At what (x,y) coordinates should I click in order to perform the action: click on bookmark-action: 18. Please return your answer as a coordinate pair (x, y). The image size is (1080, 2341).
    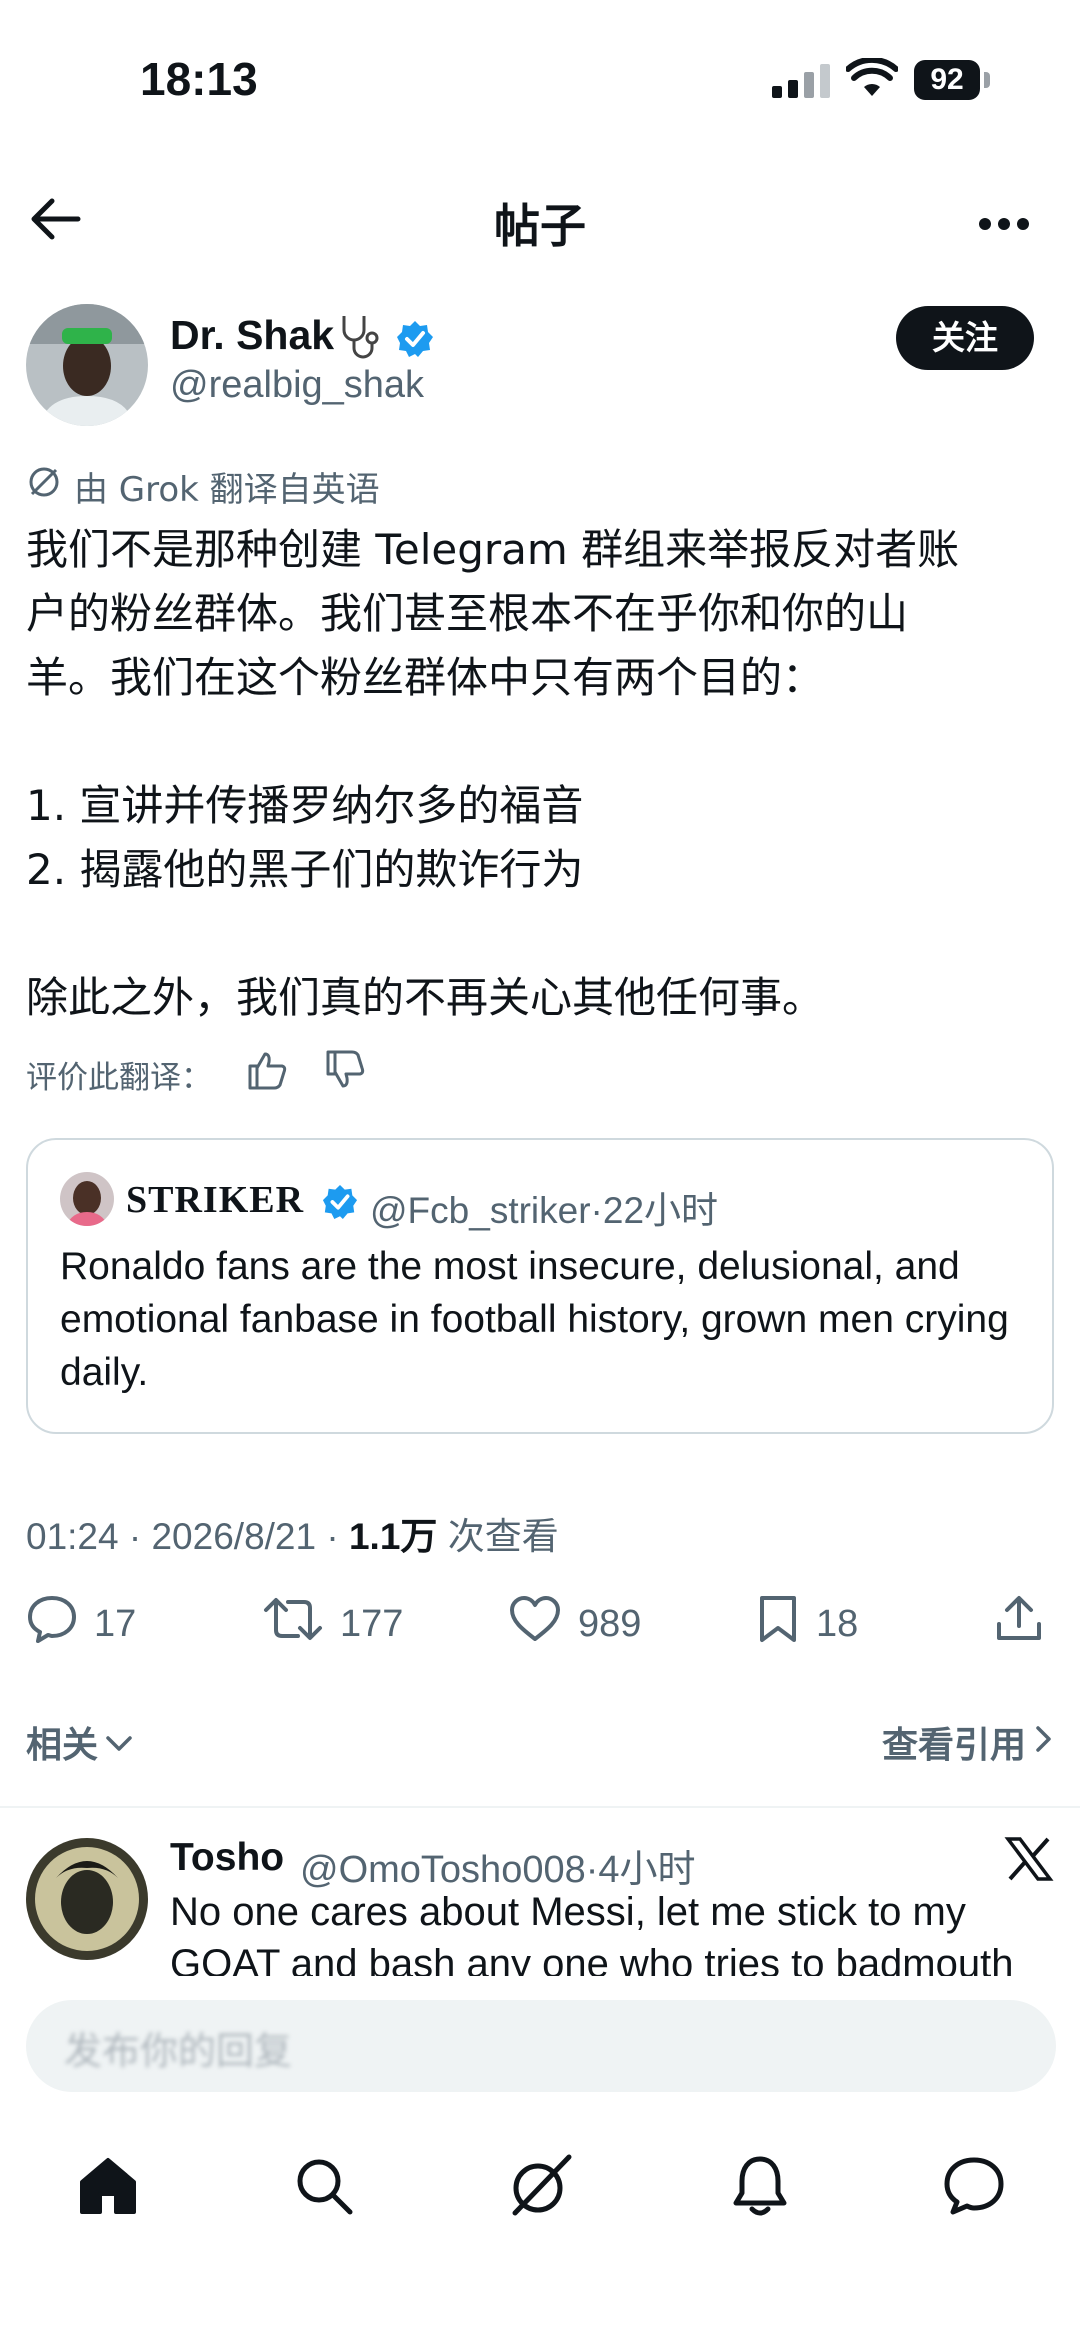
    Looking at the image, I should click on (807, 1624).